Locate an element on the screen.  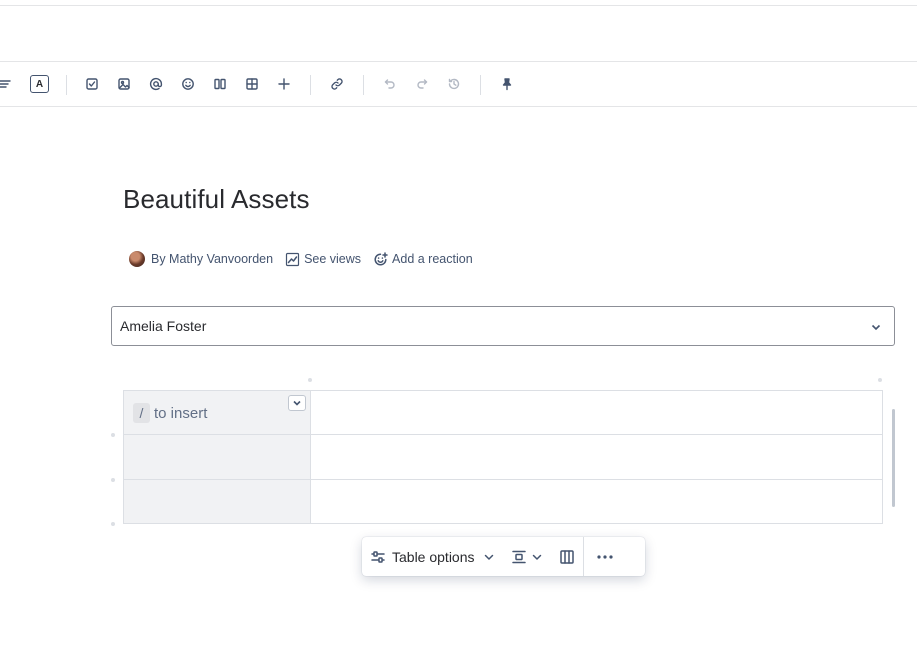
more-icon is located at coordinates (604, 556).